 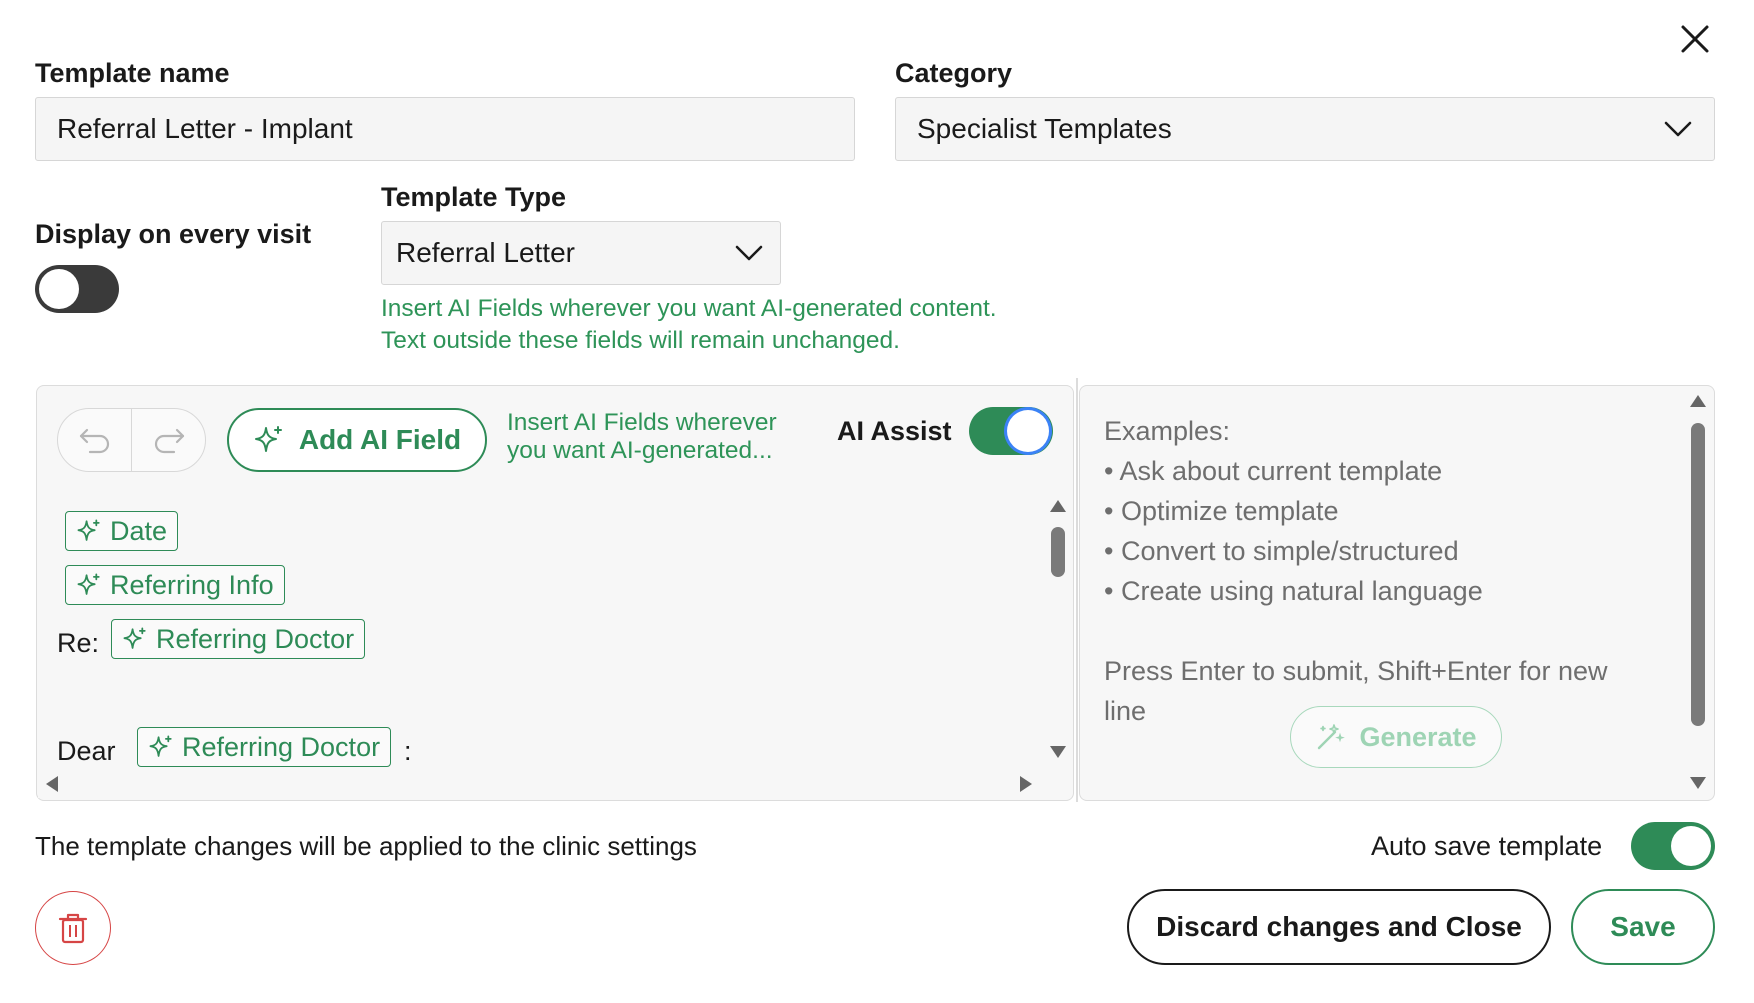 I want to click on scroll-left-arrow, so click(x=52, y=784).